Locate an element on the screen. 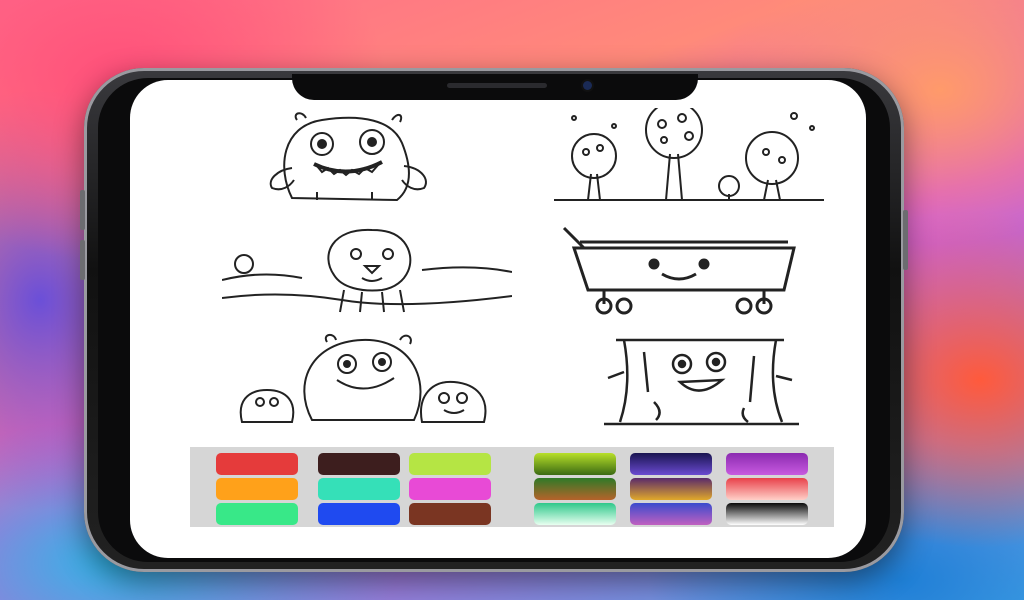 The width and height of the screenshot is (1024, 600). color-palette is located at coordinates (512, 487).